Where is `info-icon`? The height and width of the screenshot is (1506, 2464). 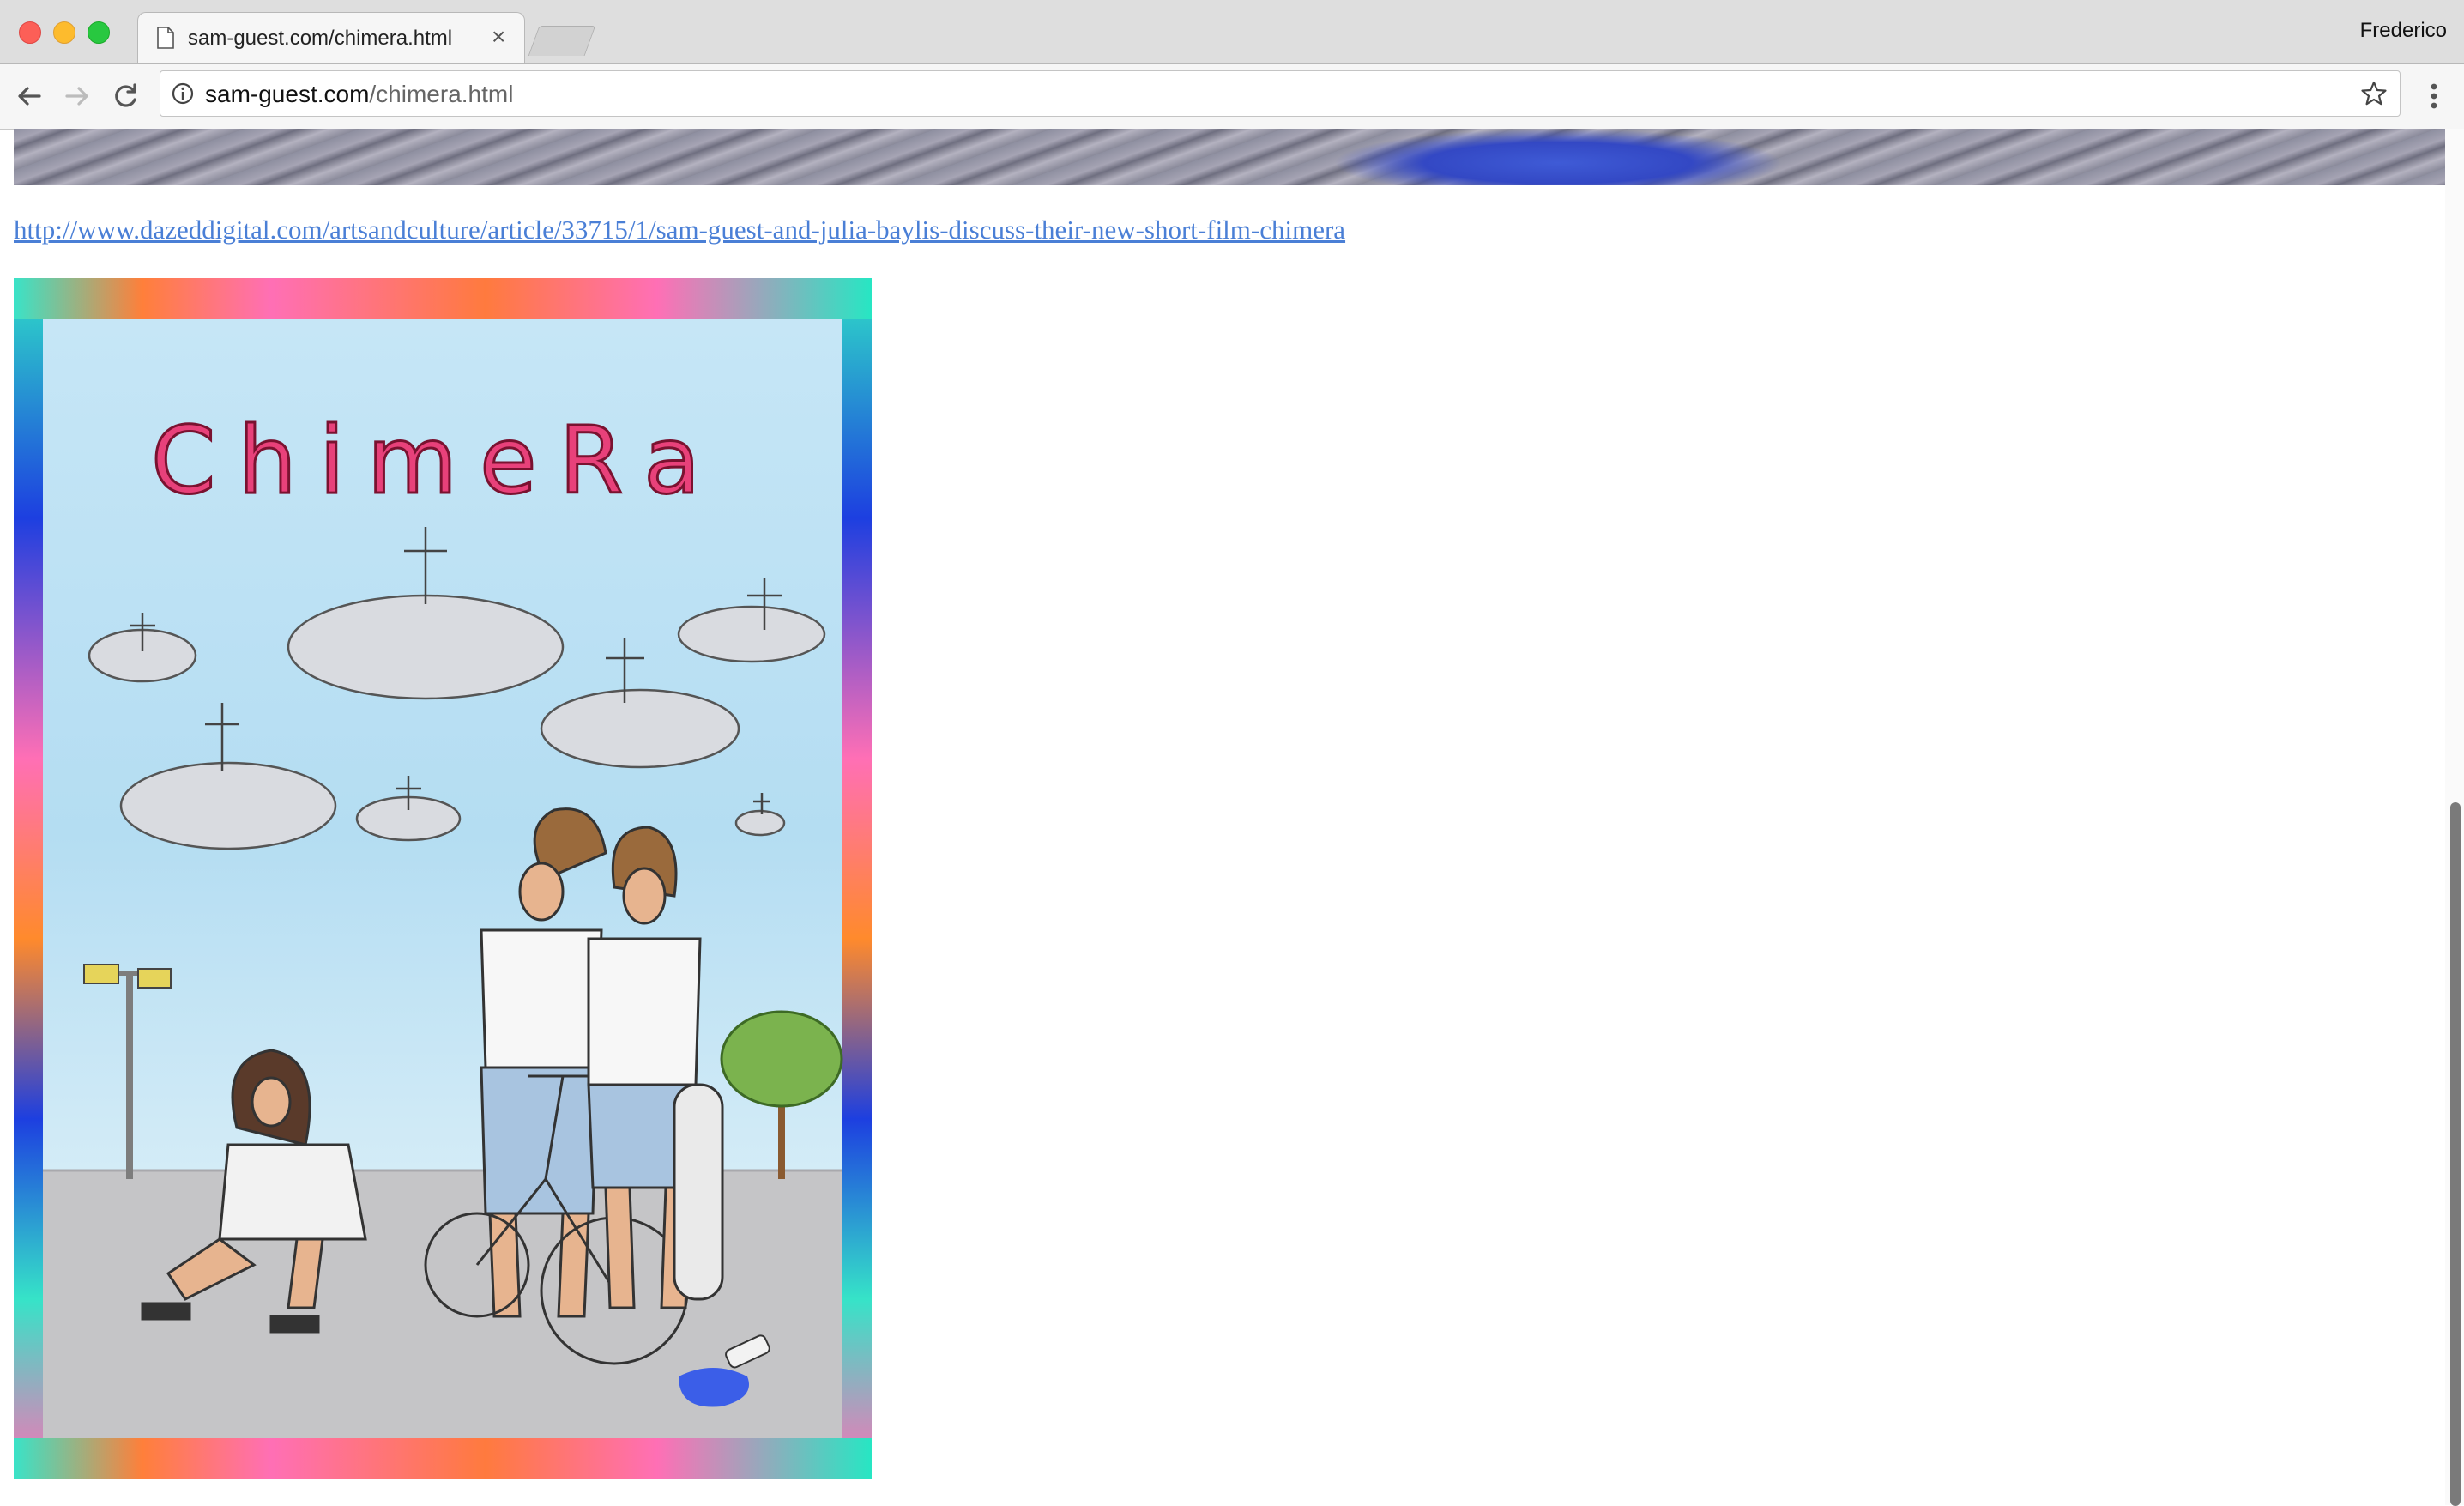 info-icon is located at coordinates (183, 94).